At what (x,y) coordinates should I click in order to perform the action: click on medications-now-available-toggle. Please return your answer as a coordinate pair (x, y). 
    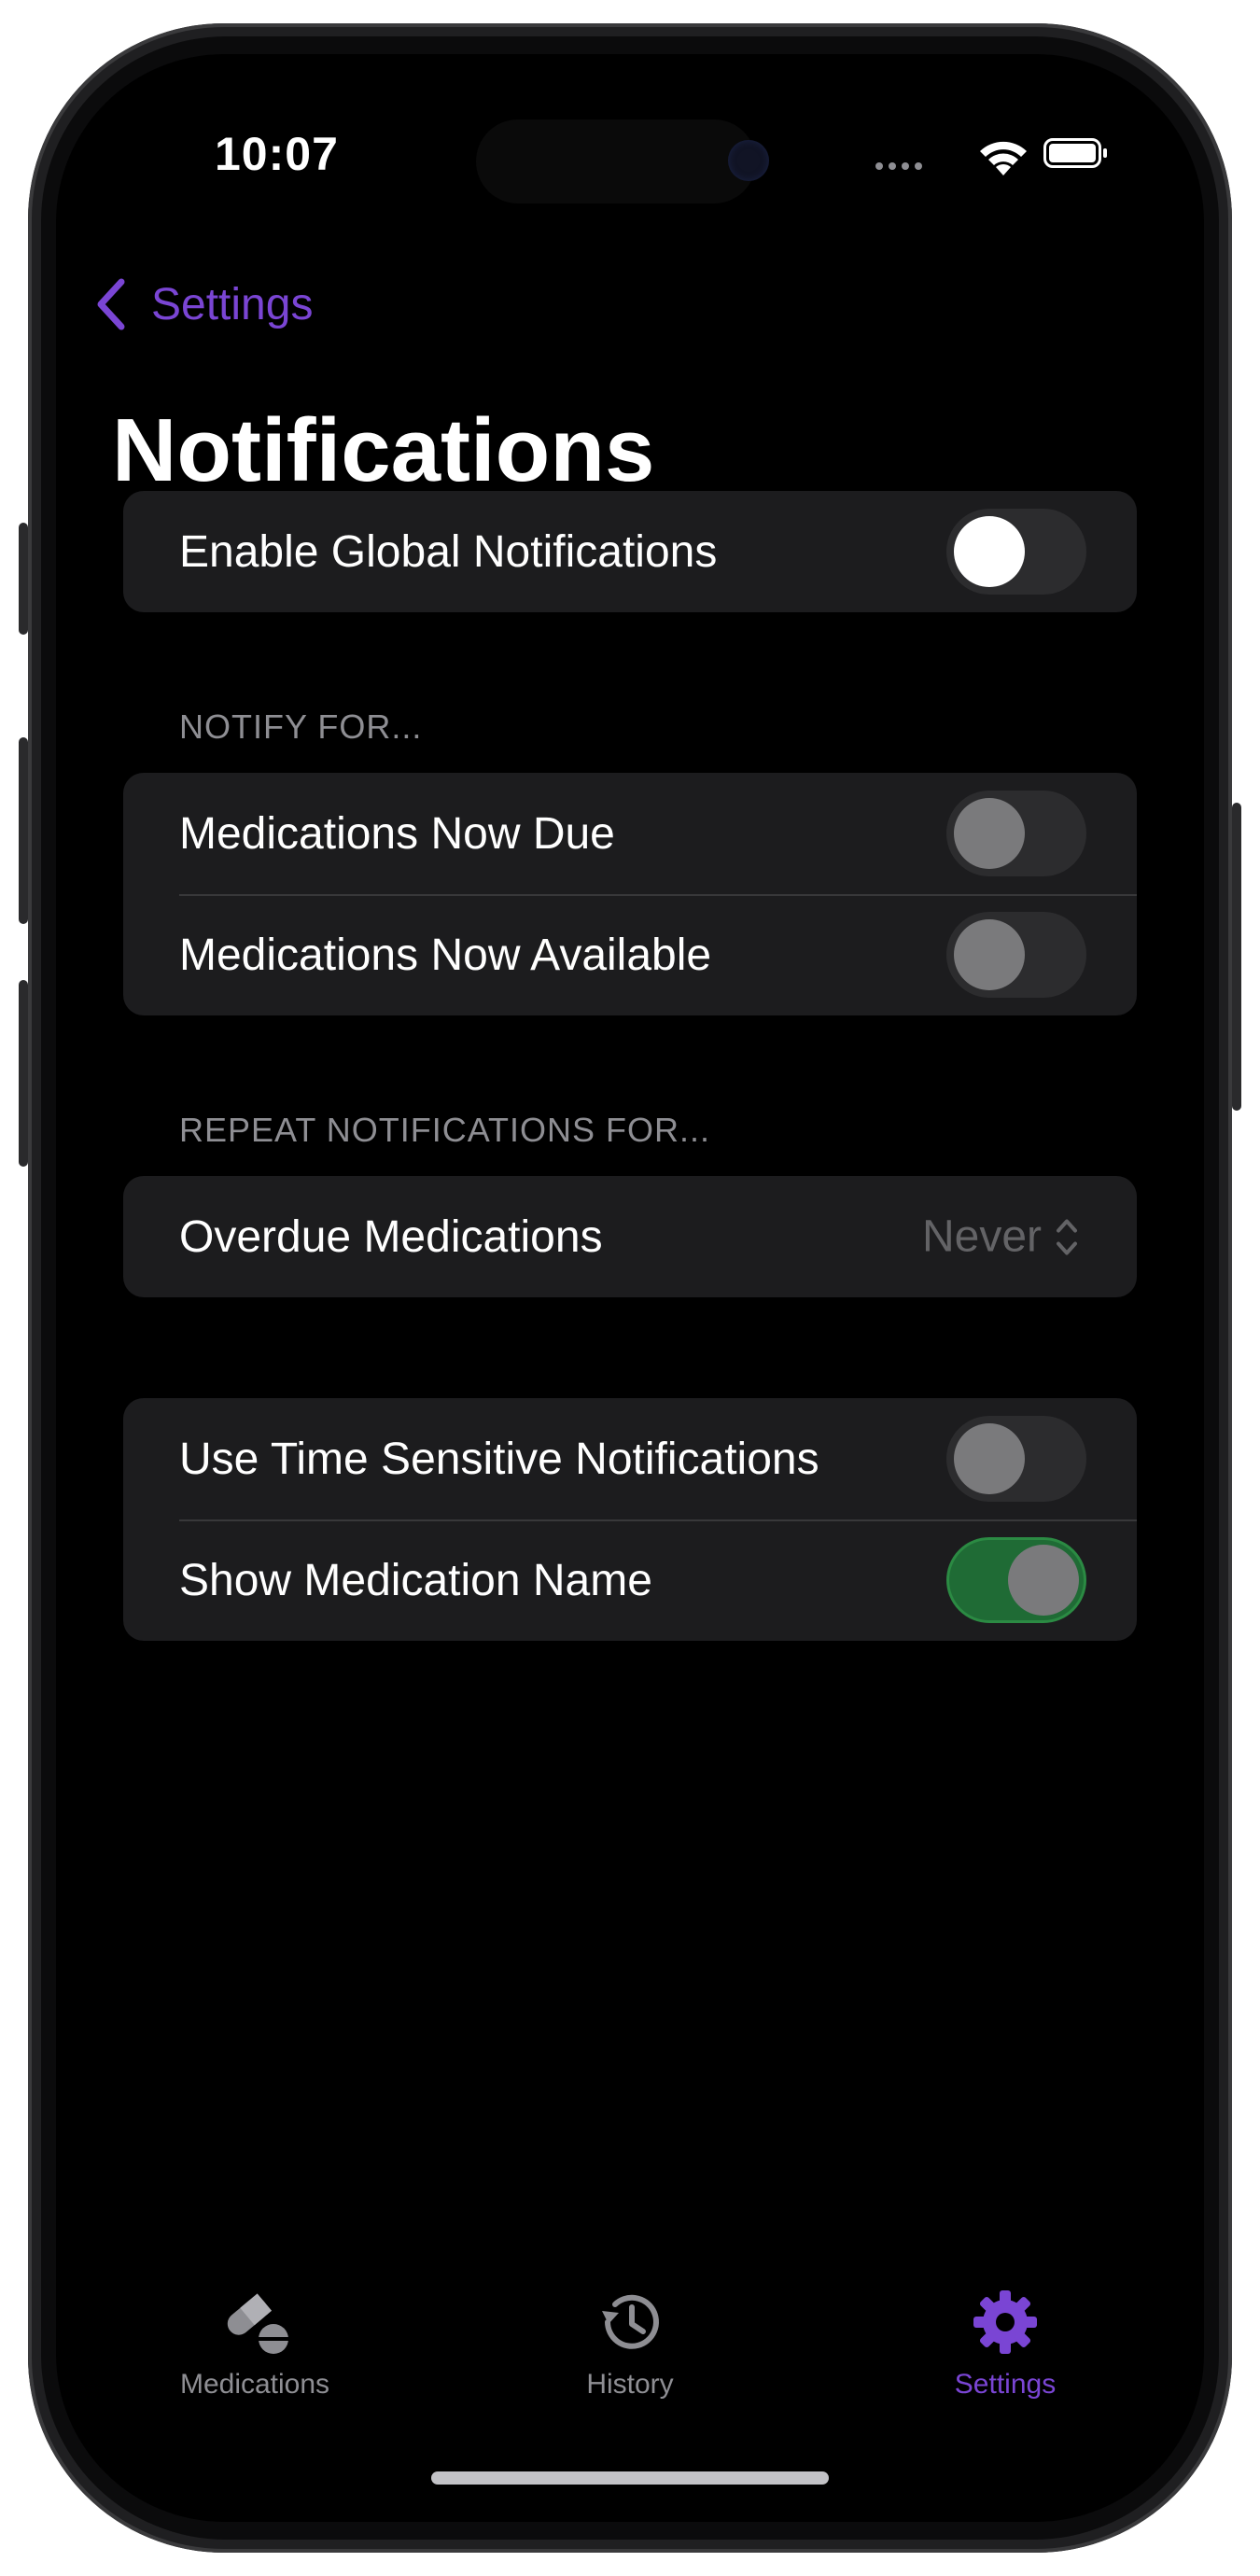
    Looking at the image, I should click on (1016, 955).